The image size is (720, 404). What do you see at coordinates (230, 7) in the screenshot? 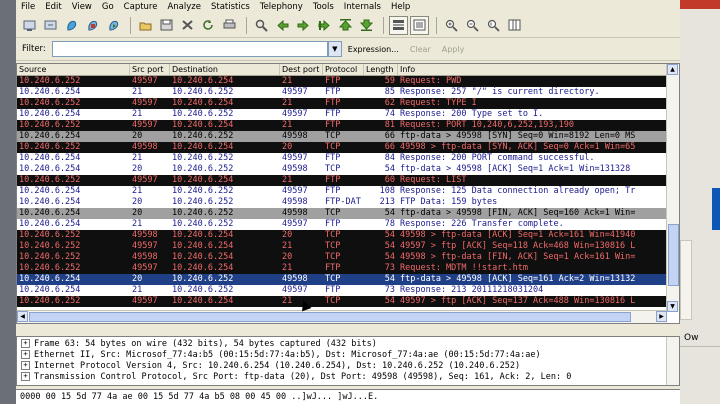
I see `menu-statistics: Statistics` at bounding box center [230, 7].